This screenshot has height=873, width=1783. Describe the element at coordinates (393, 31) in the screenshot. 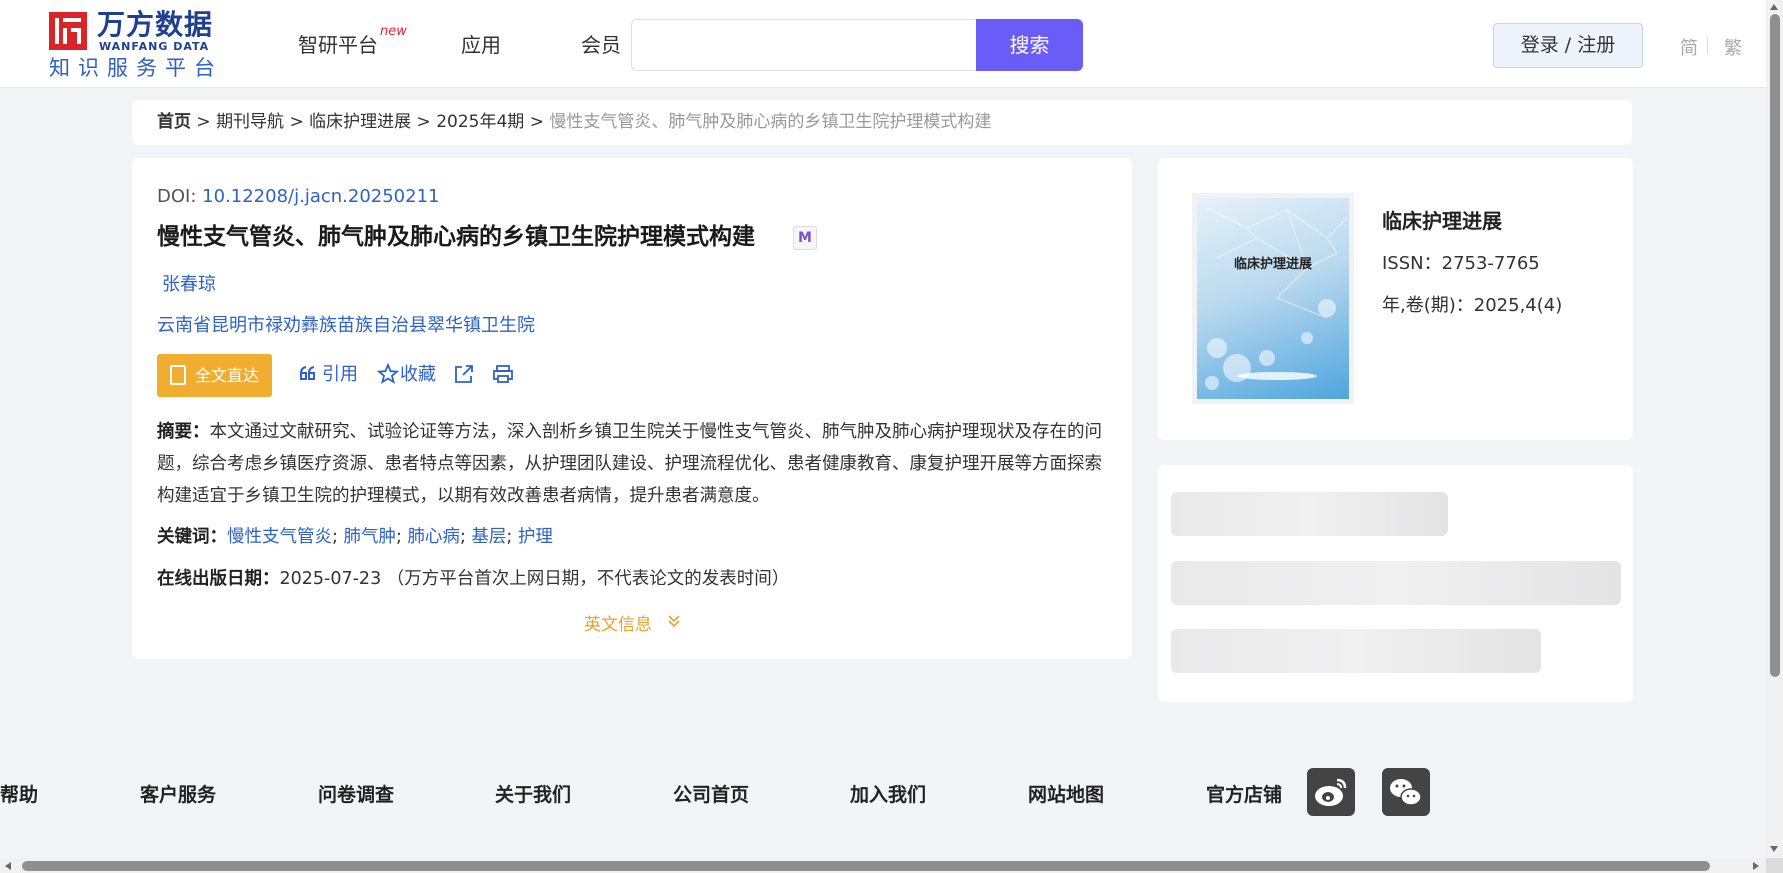

I see `new-badge: new` at that location.